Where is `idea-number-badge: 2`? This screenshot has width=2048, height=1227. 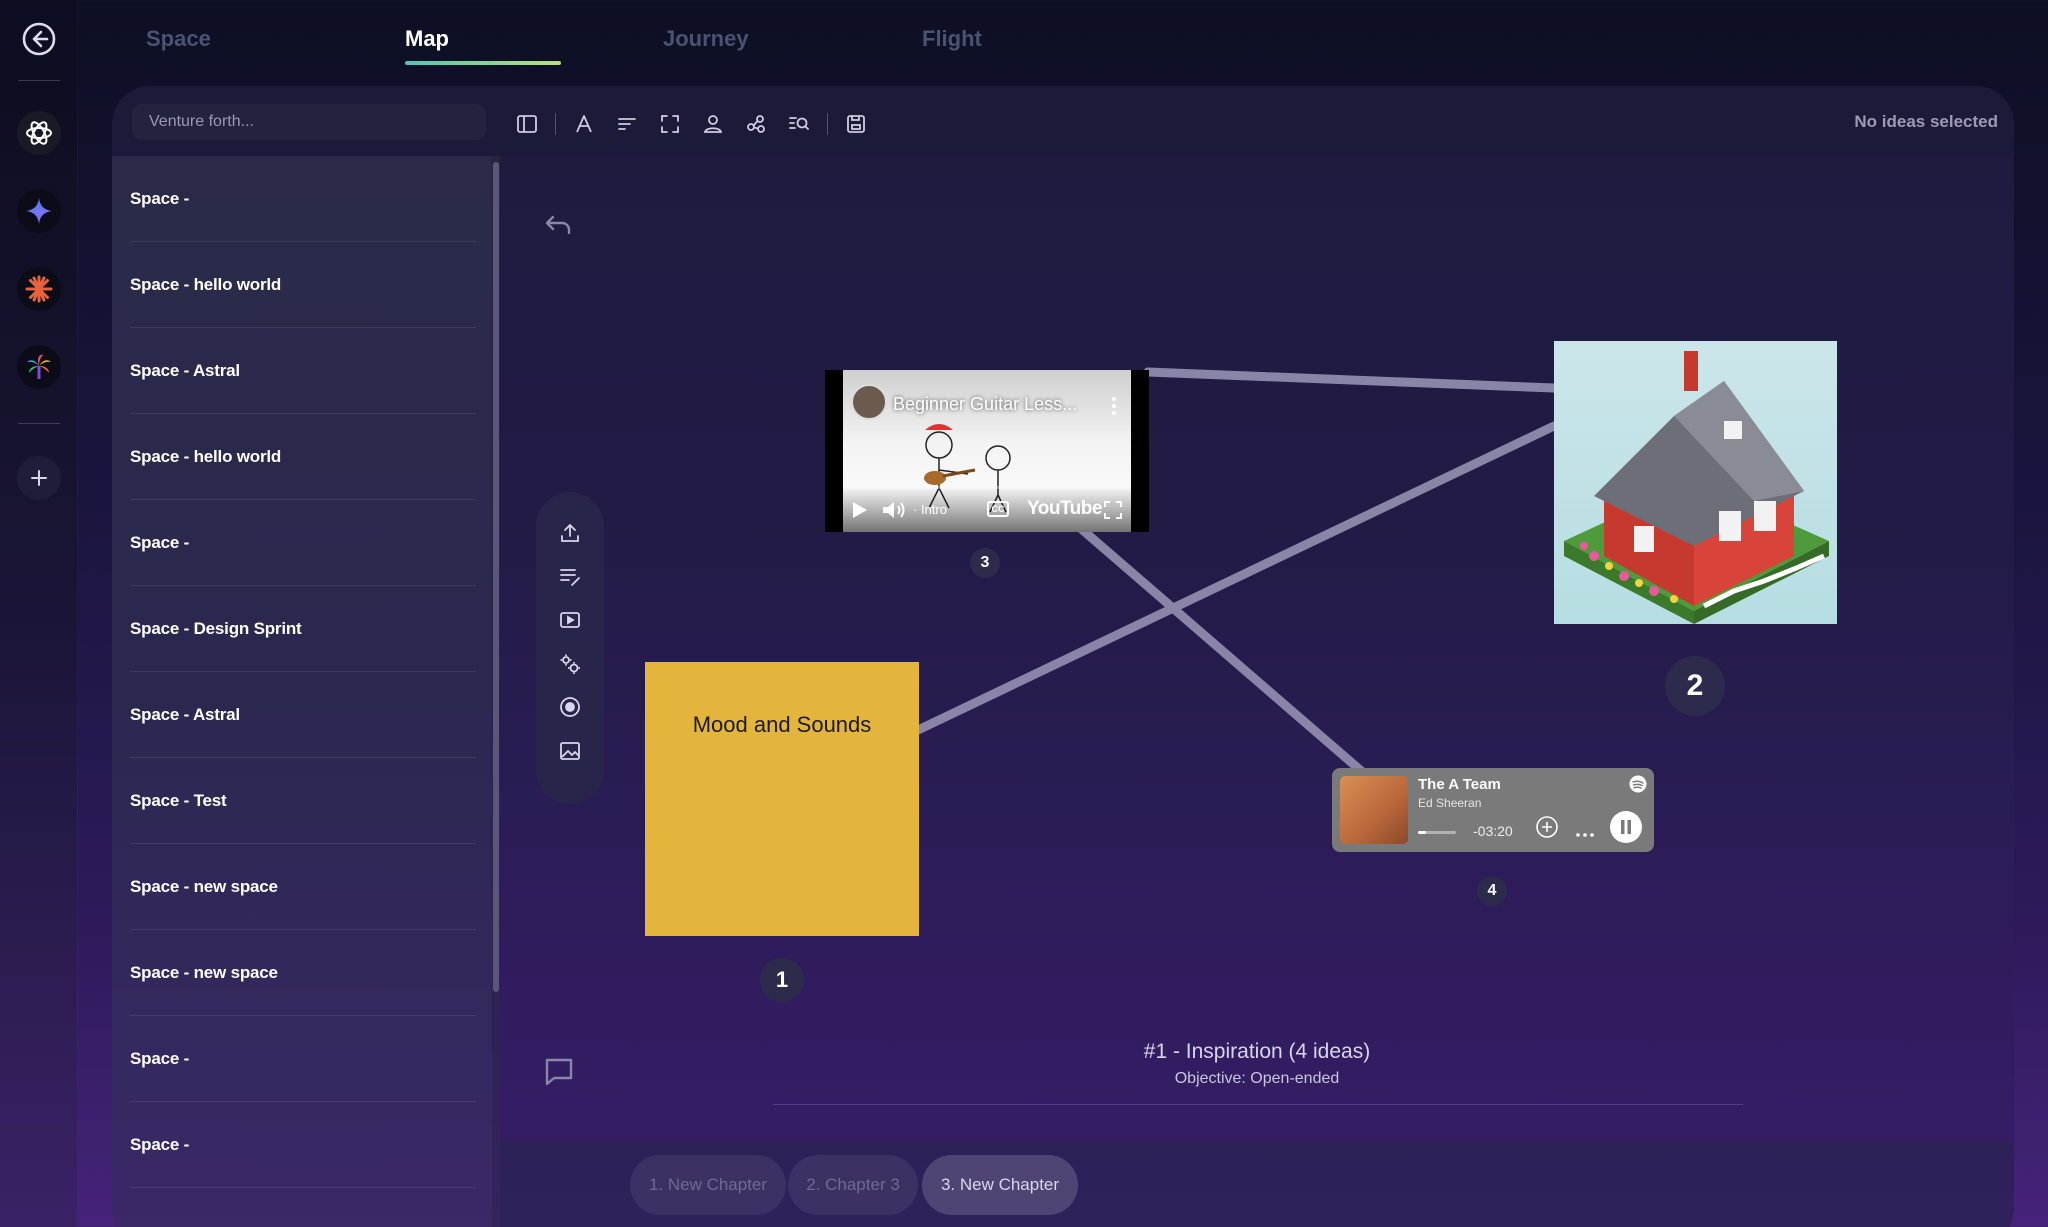
idea-number-badge: 2 is located at coordinates (1695, 686).